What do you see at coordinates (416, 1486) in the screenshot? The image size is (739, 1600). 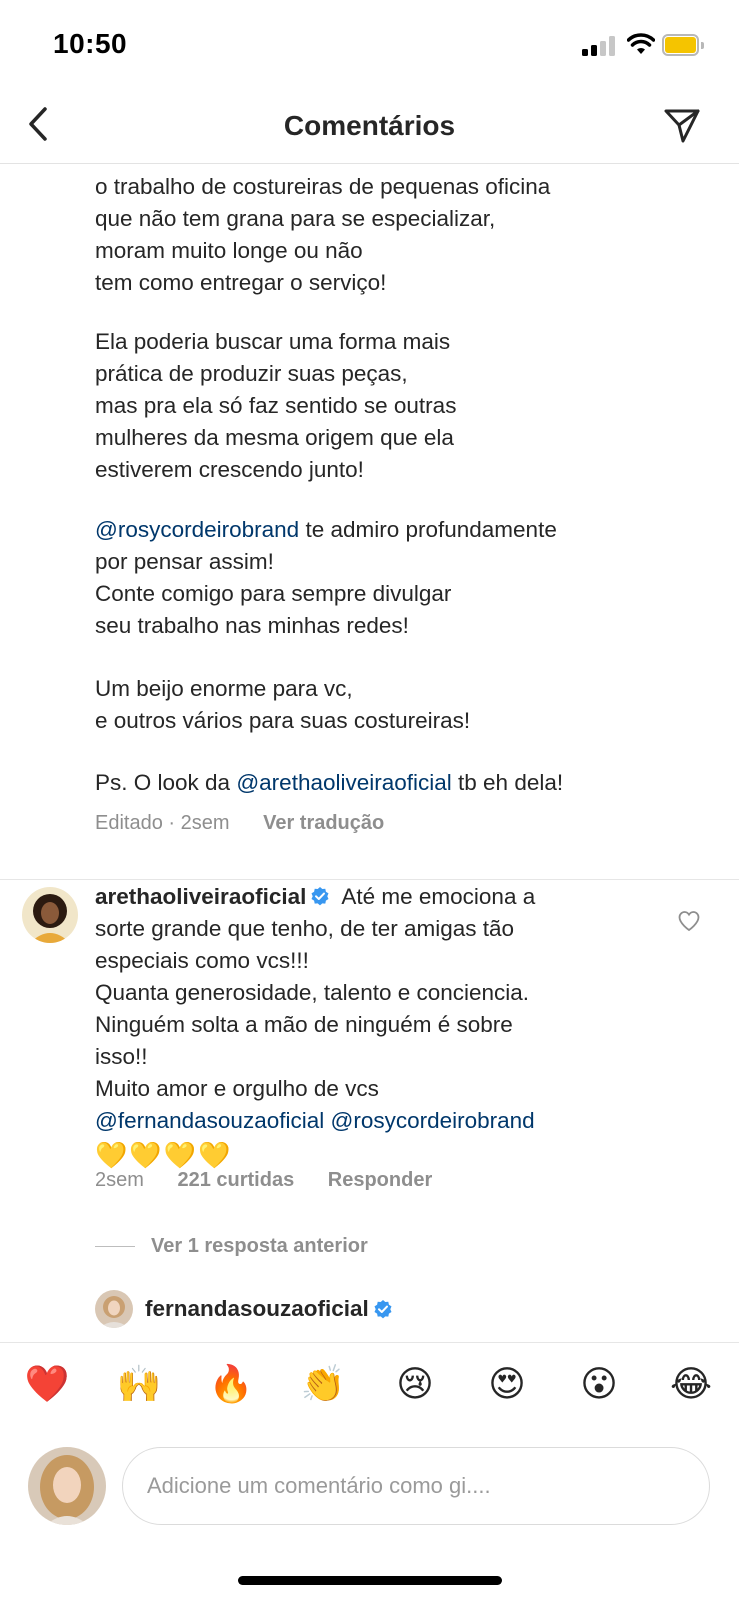 I see `comment-input` at bounding box center [416, 1486].